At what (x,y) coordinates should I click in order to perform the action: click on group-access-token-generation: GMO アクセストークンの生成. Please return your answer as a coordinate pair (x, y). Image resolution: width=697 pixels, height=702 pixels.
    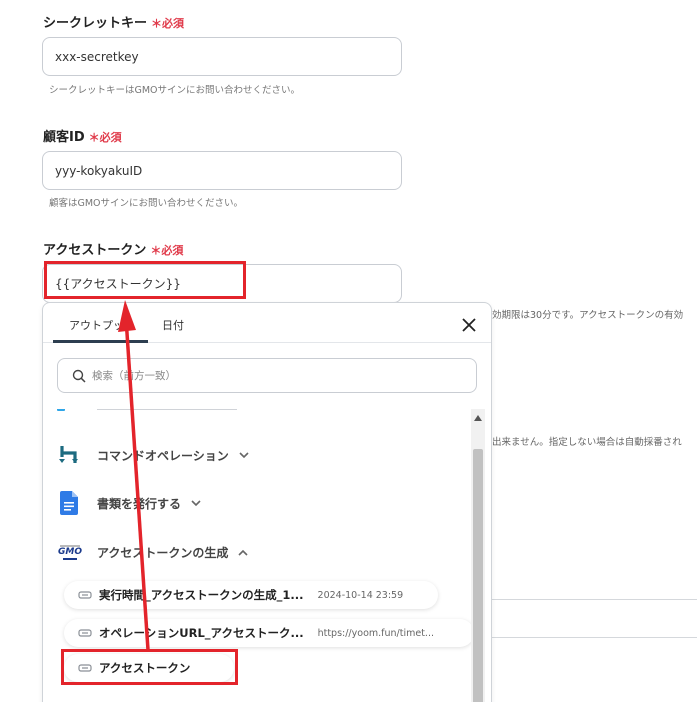
    Looking at the image, I should click on (152, 552).